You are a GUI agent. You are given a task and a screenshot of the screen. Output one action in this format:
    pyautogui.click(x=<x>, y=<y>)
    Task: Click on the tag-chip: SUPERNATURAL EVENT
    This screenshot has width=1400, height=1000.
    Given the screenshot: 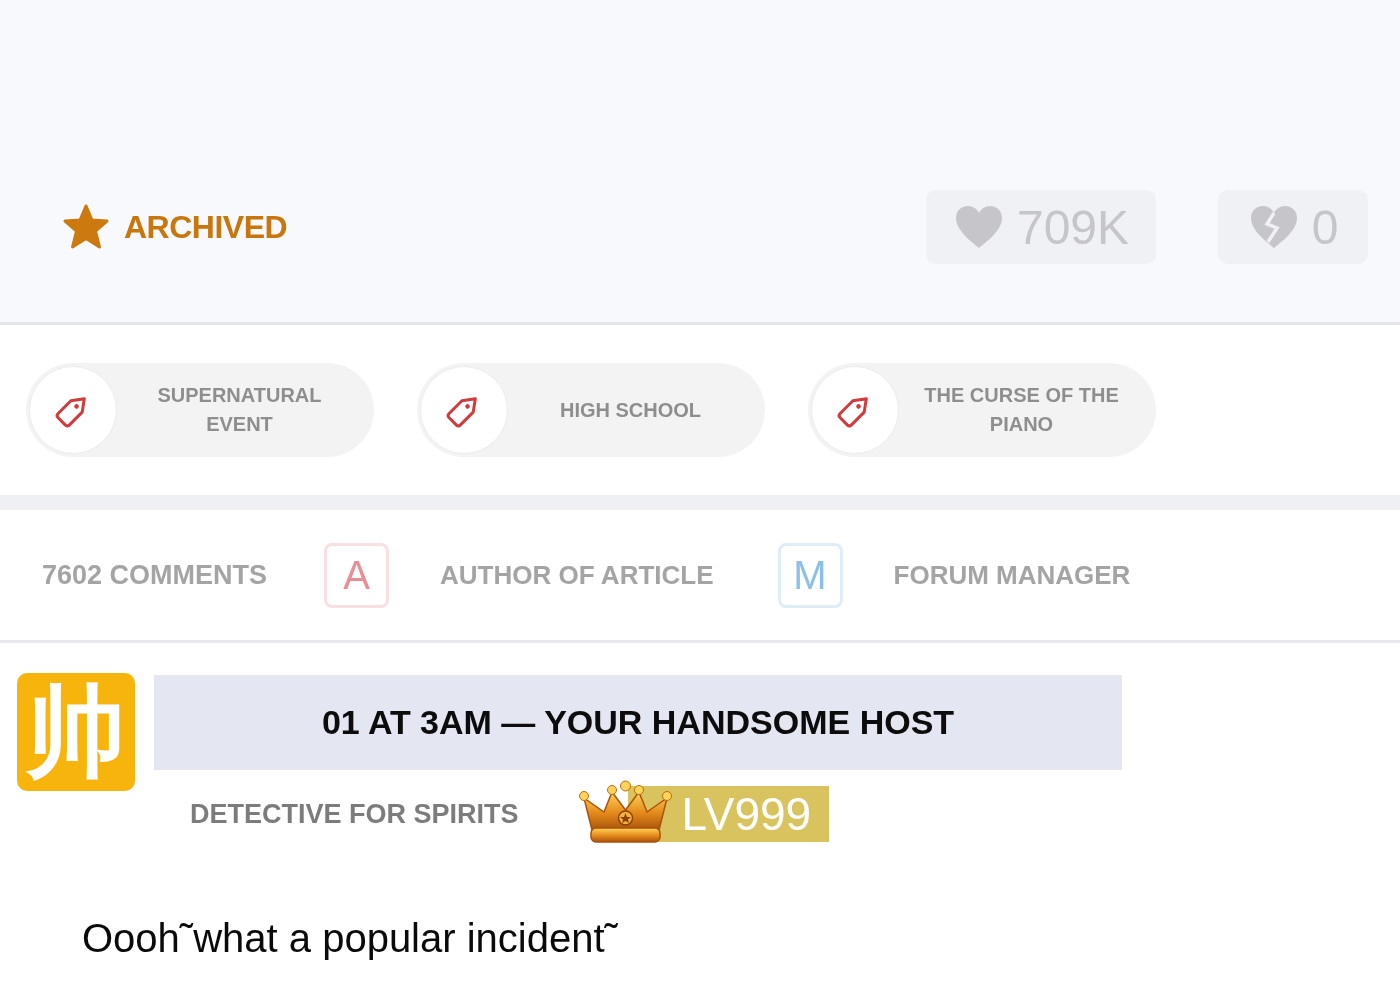 What is the action you would take?
    pyautogui.click(x=200, y=410)
    